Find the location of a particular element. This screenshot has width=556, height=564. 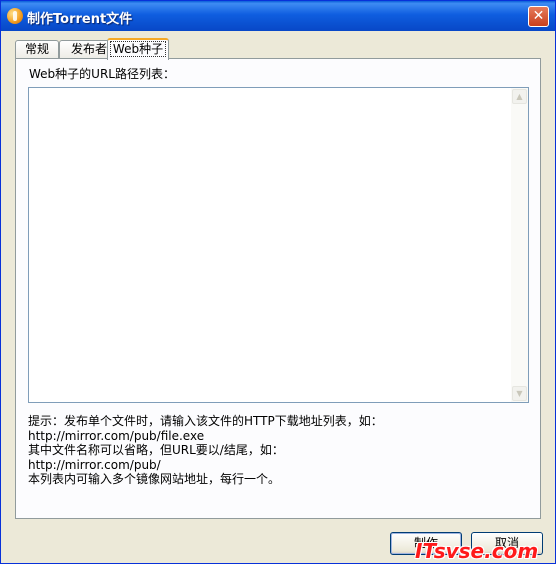

url-list-label: Web种子的URL路径列表： is located at coordinates (102, 74).